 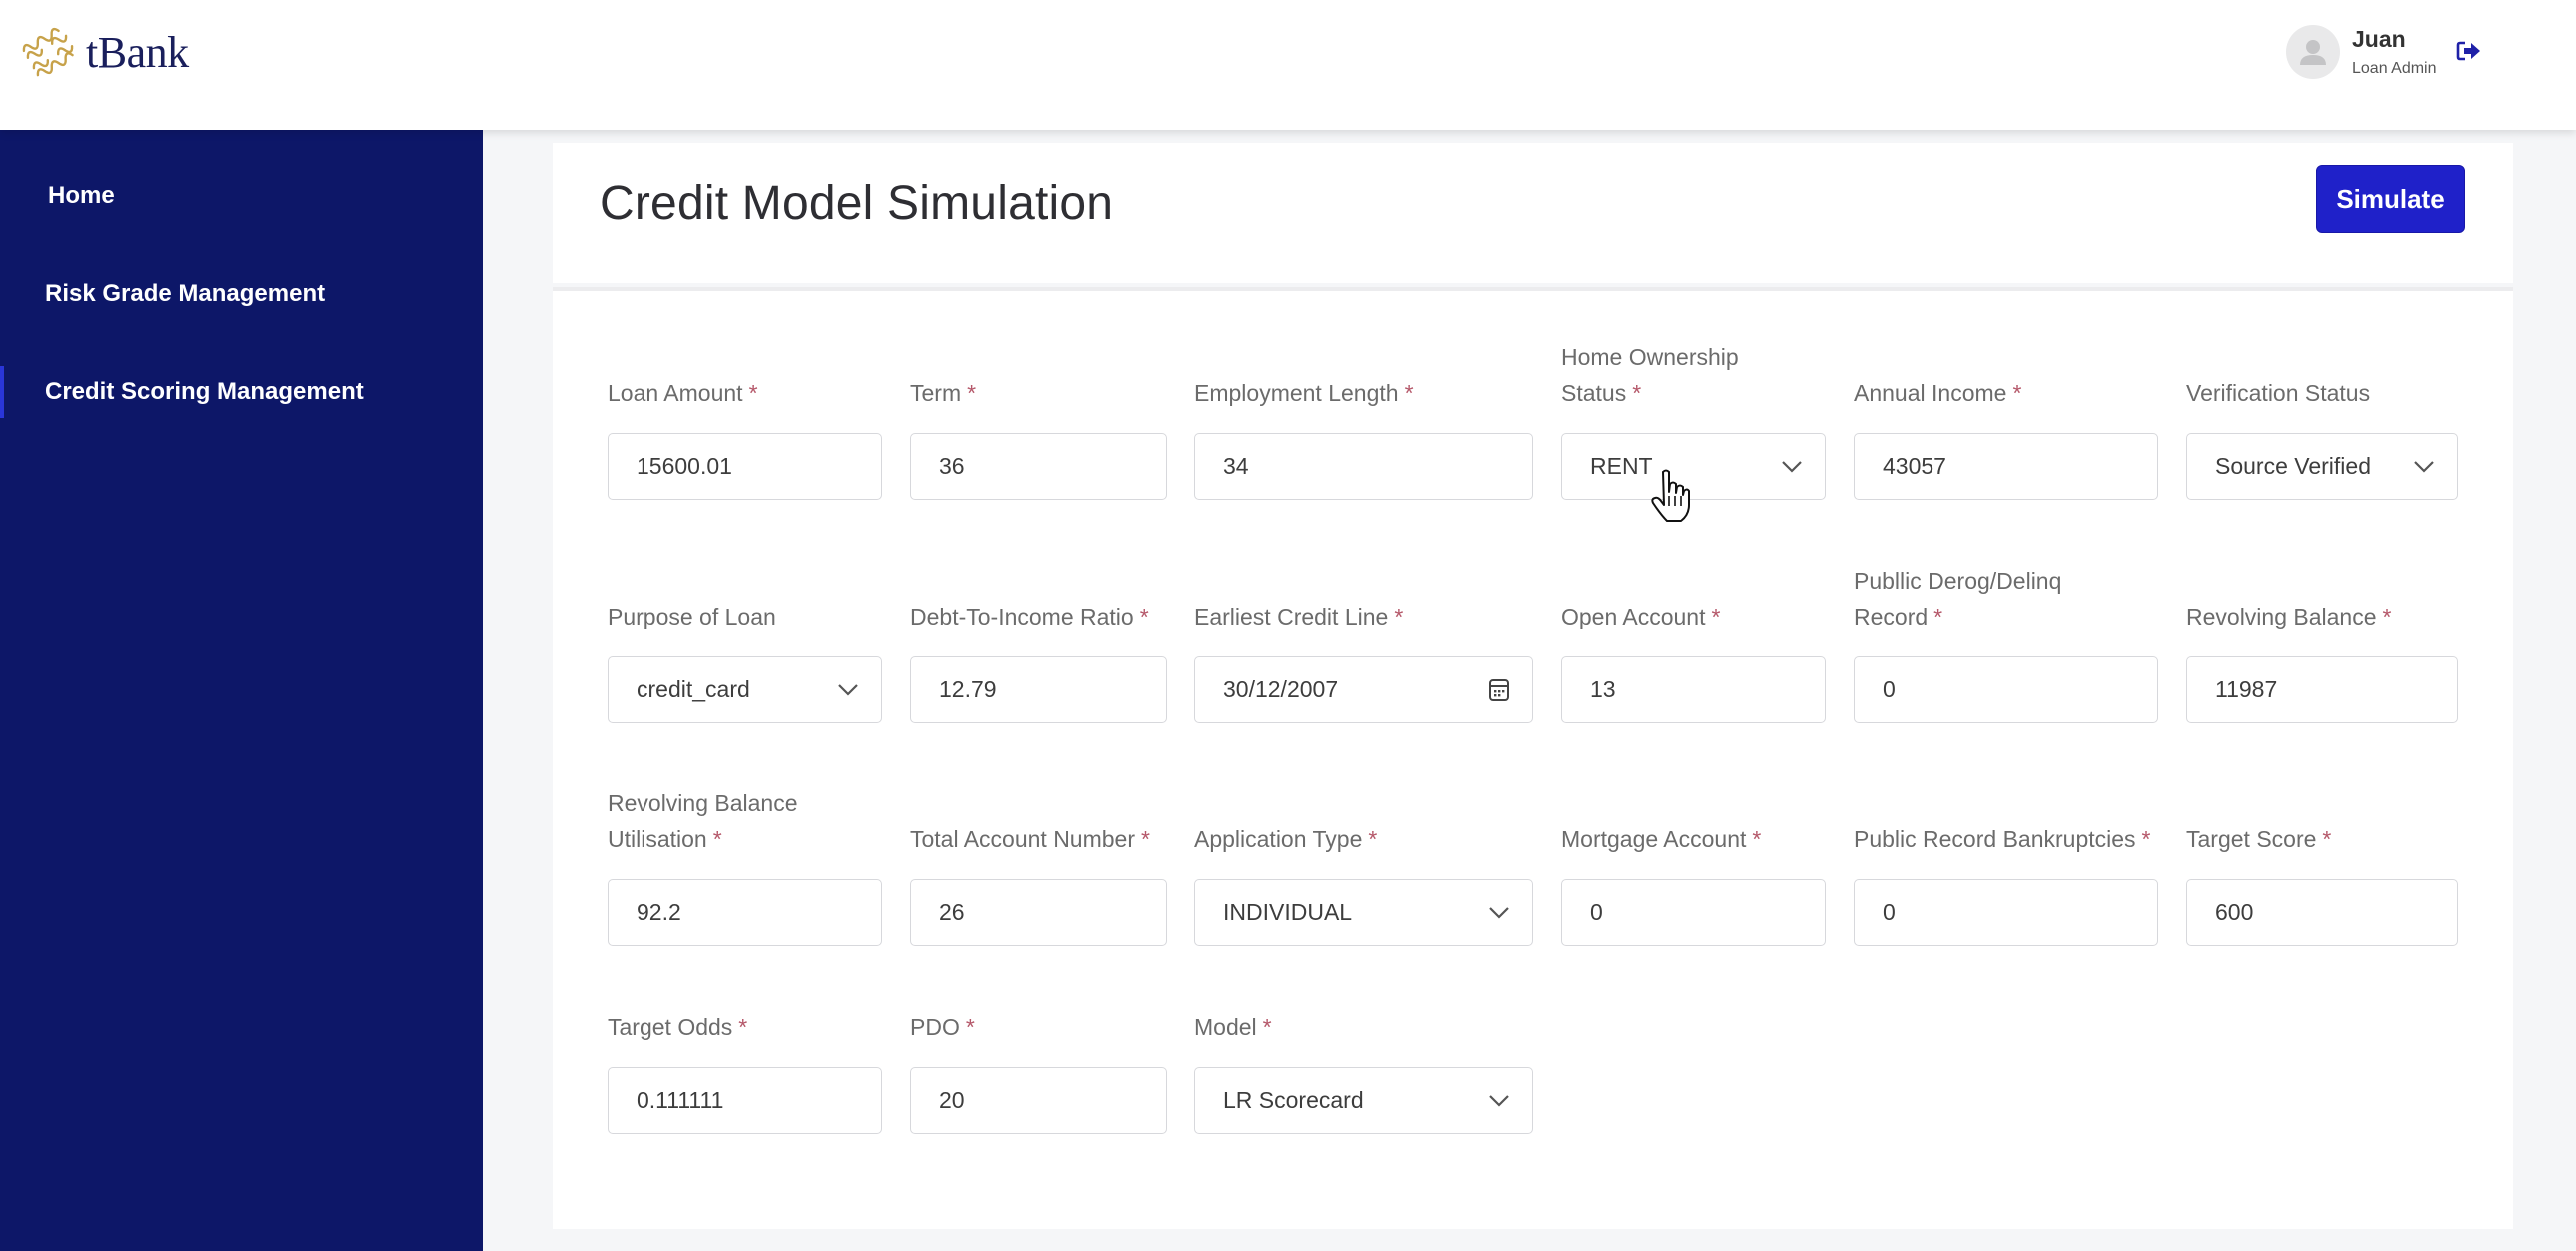 What do you see at coordinates (1693, 467) in the screenshot?
I see `home-ownership-status-select: RENT` at bounding box center [1693, 467].